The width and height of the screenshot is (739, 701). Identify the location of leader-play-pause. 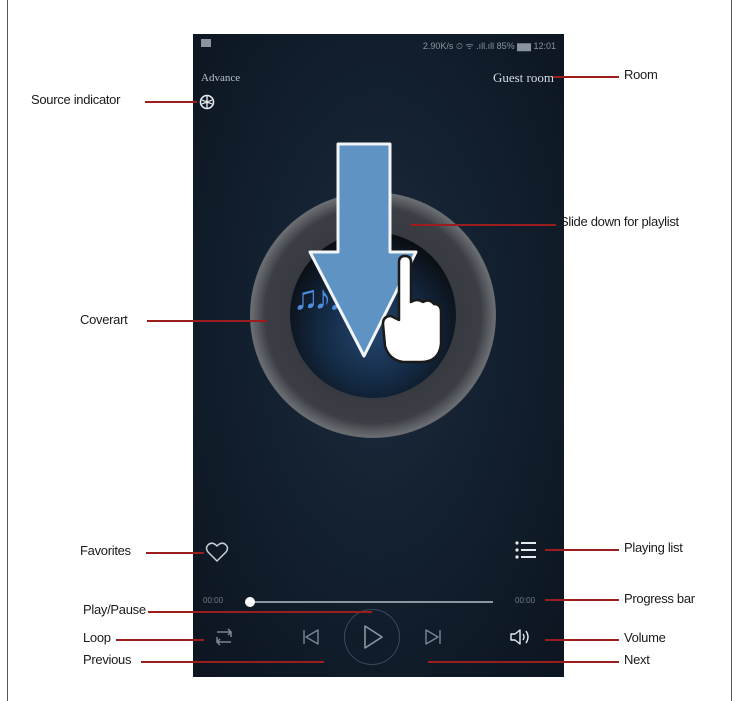
(260, 612).